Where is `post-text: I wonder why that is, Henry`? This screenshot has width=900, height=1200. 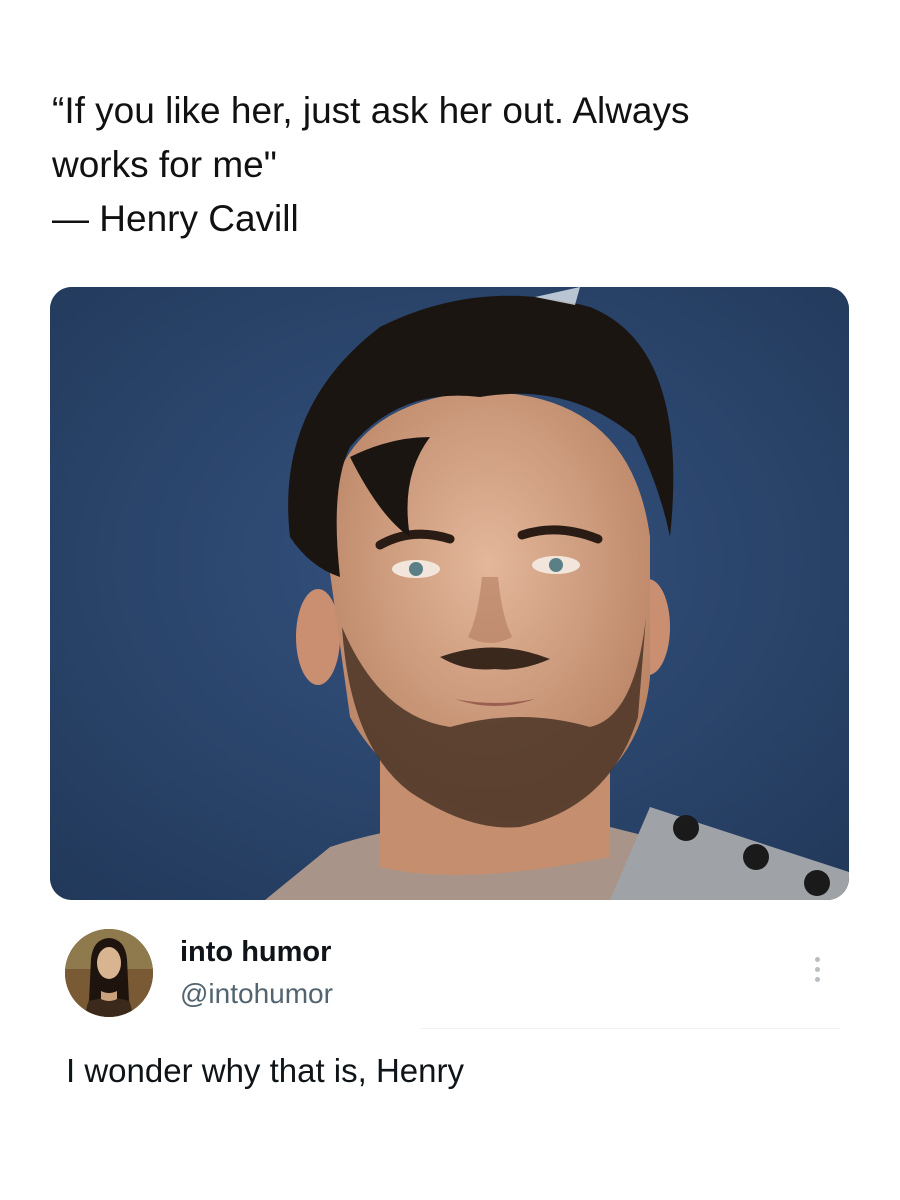 post-text: I wonder why that is, Henry is located at coordinates (265, 1070).